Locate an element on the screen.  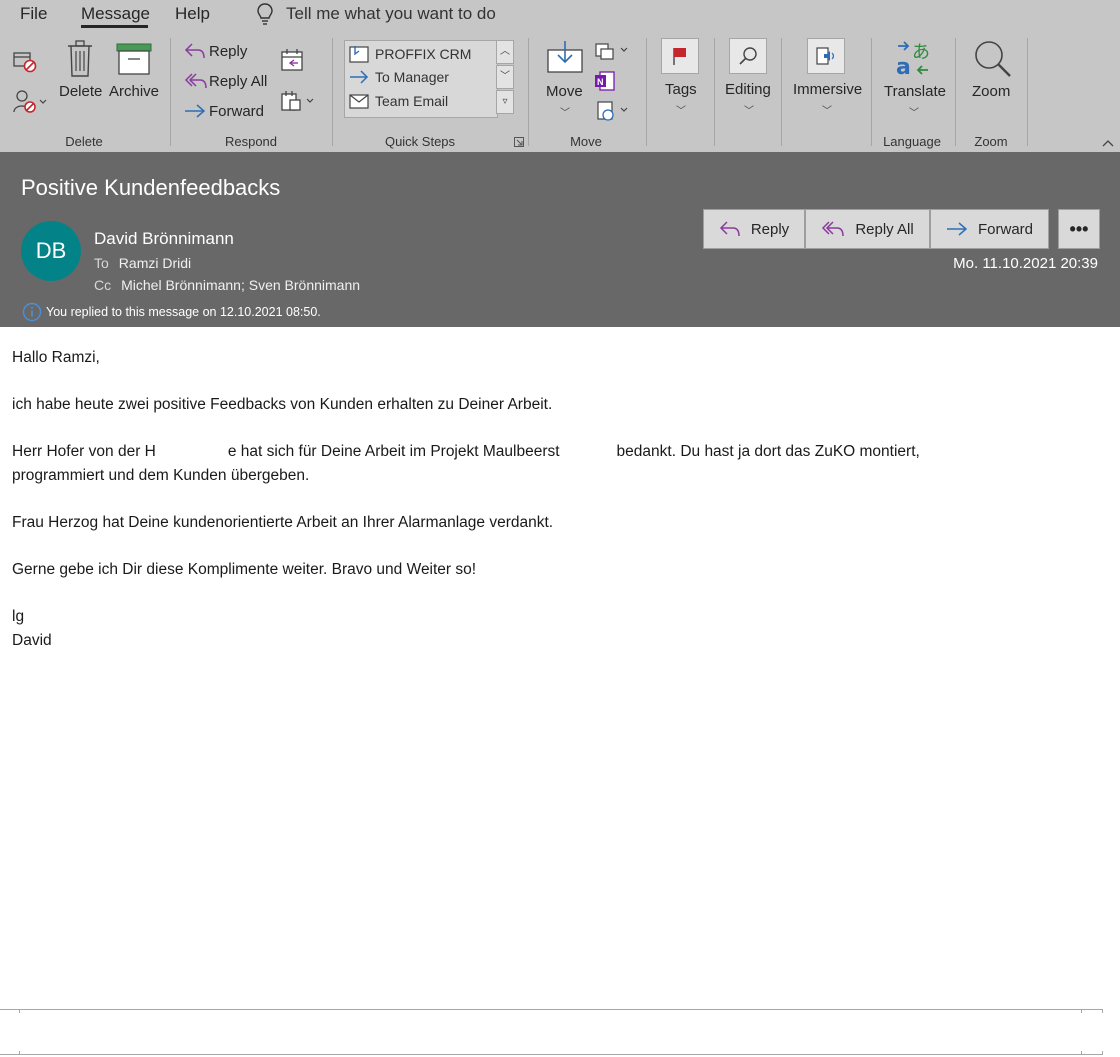
quick-step-proffix-crm: PROFFIX CRM is located at coordinates (410, 54).